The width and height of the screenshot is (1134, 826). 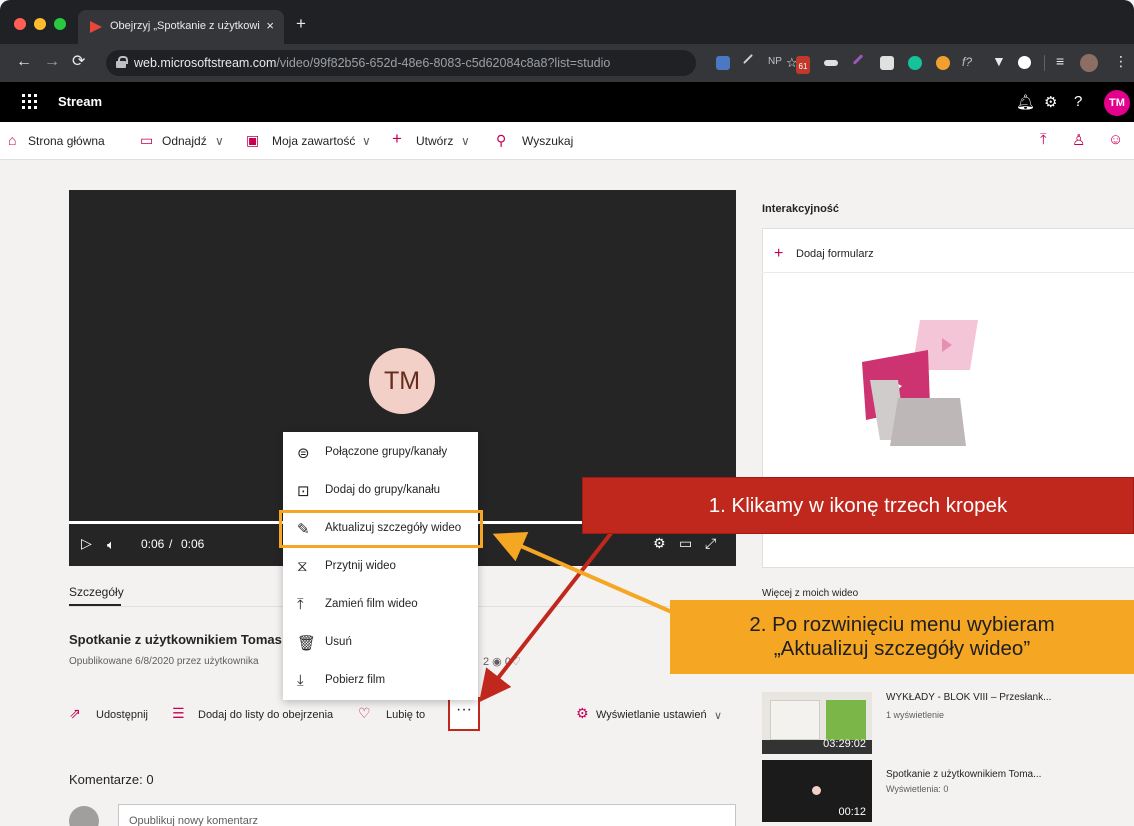 What do you see at coordinates (858, 505) in the screenshot?
I see `callout-step-1: 1. Klikamy w ikonę trzech kropek` at bounding box center [858, 505].